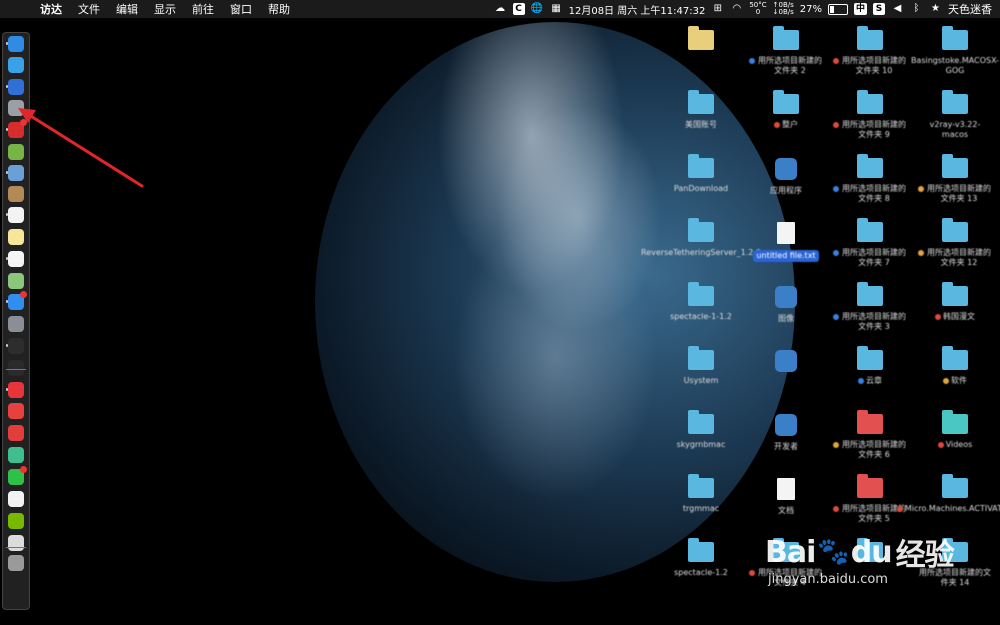  Describe the element at coordinates (81, 148) in the screenshot. I see `red-arrow-annotation` at that location.